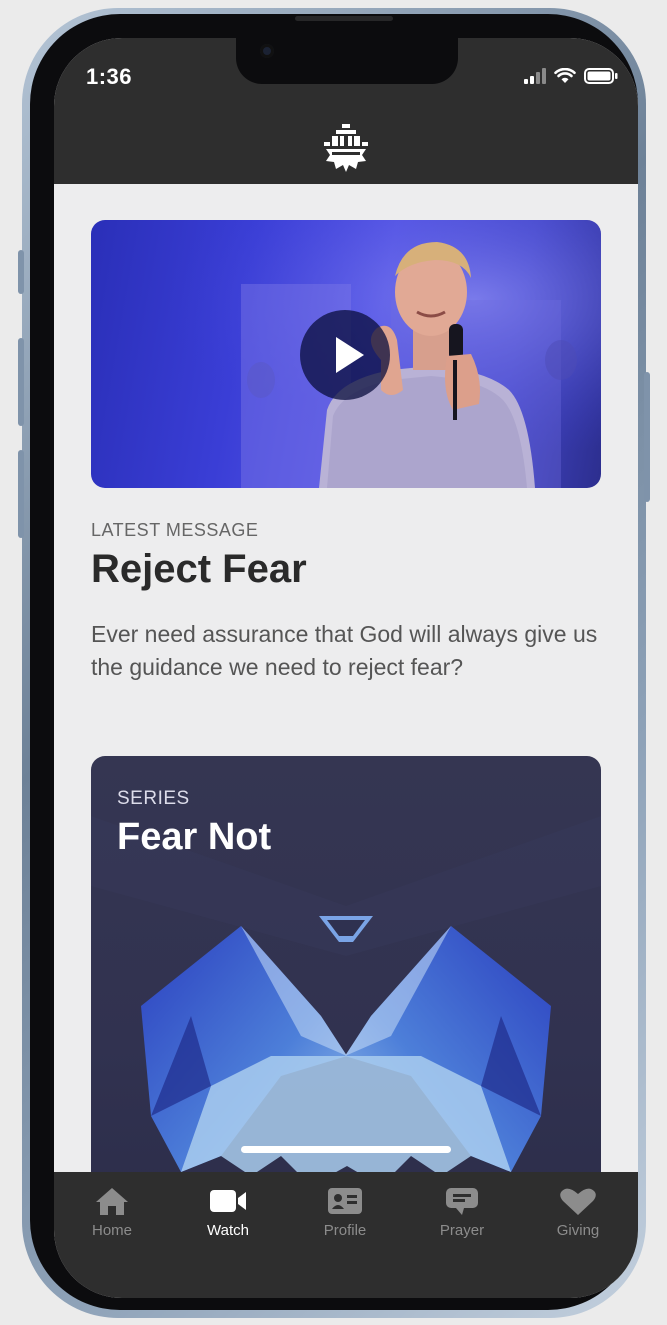 This screenshot has height=1325, width=667. Describe the element at coordinates (345, 1230) in the screenshot. I see `tab-label-profile: Profile` at that location.